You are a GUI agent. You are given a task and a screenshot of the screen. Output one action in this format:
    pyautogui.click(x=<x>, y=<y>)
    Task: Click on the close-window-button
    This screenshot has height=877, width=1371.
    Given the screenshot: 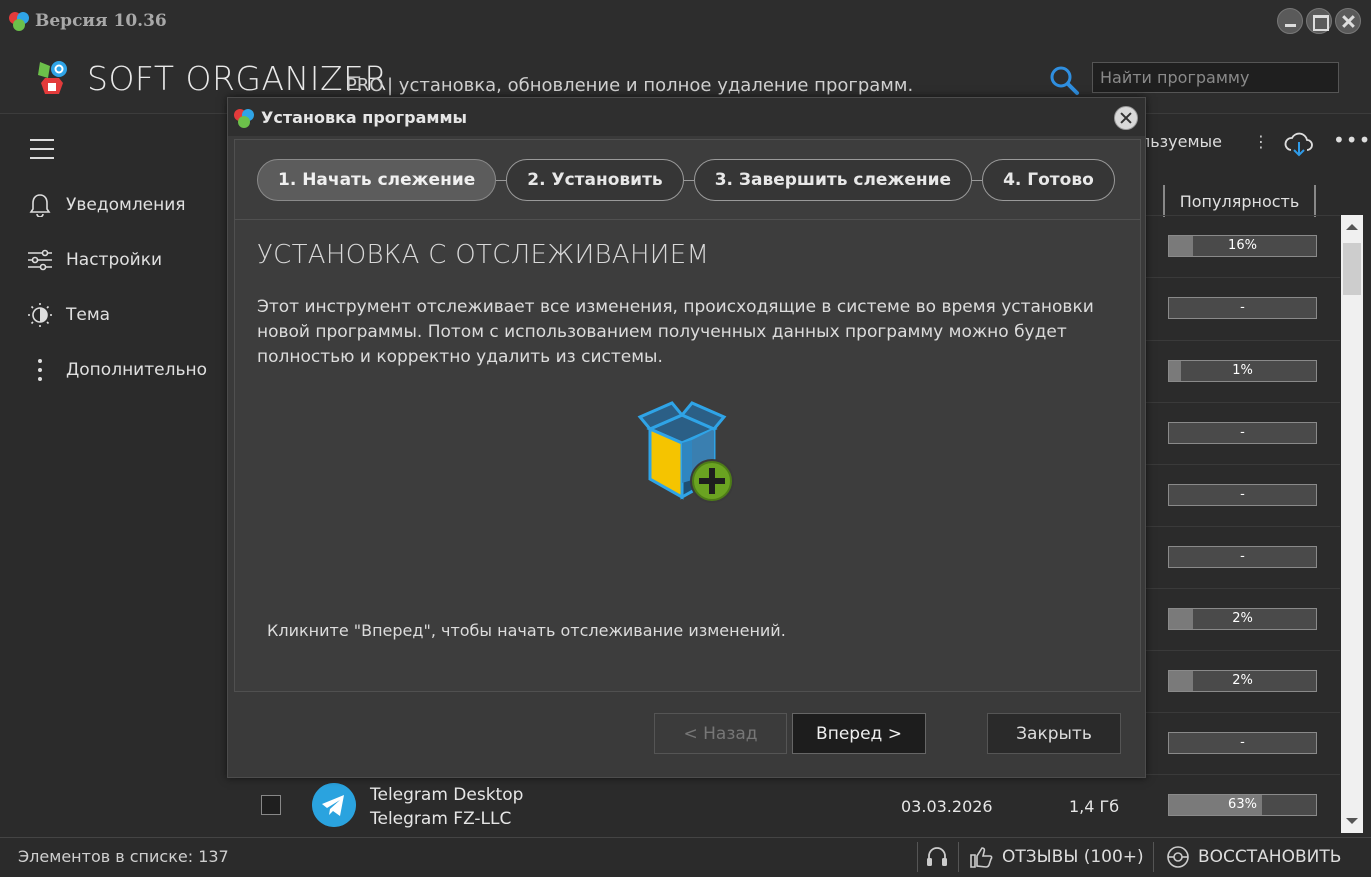 What is the action you would take?
    pyautogui.click(x=1348, y=21)
    